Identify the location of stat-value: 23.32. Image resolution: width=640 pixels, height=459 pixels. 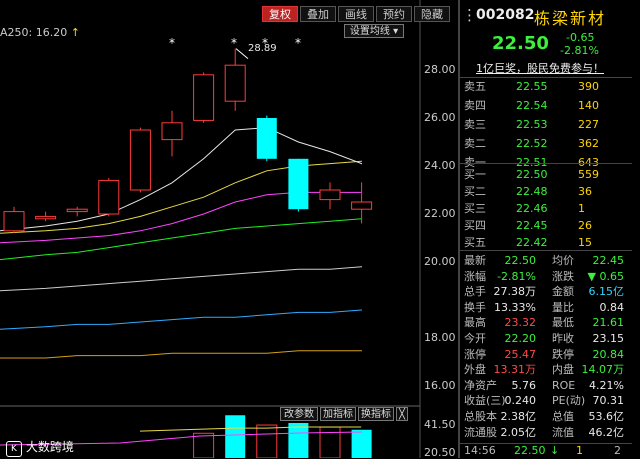
(520, 323).